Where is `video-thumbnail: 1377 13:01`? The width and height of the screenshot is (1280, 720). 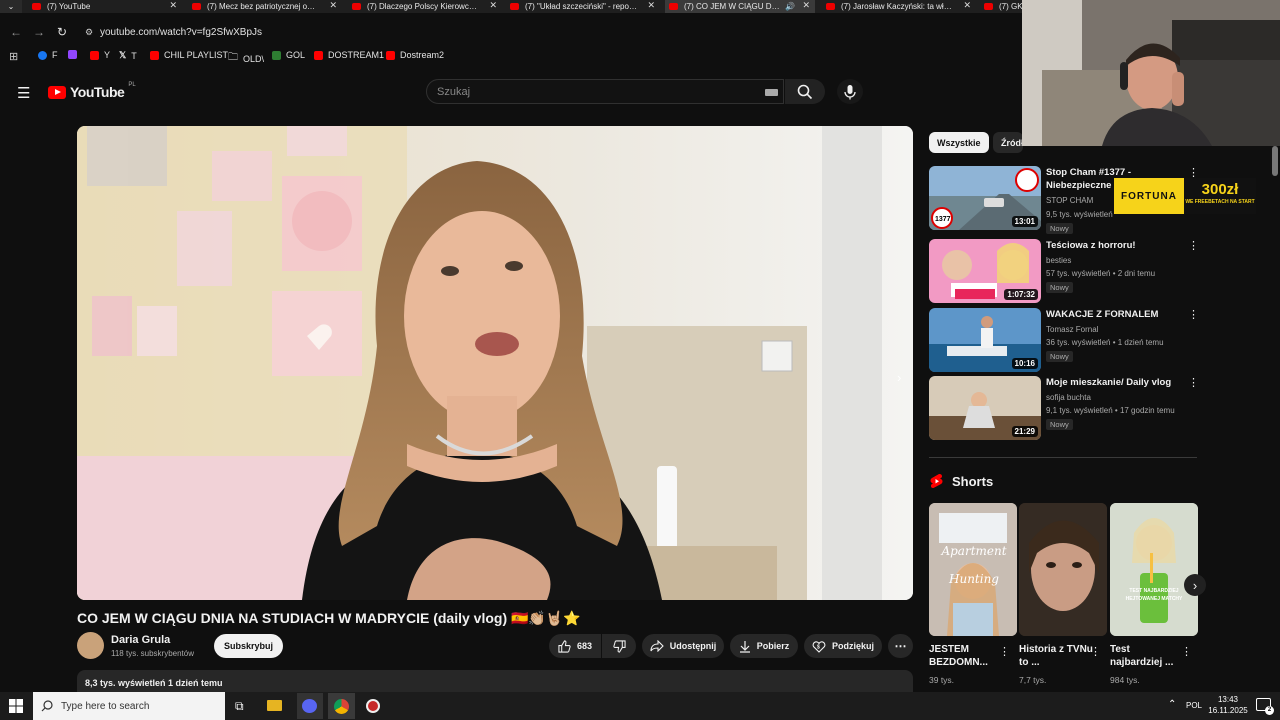 video-thumbnail: 1377 13:01 is located at coordinates (985, 198).